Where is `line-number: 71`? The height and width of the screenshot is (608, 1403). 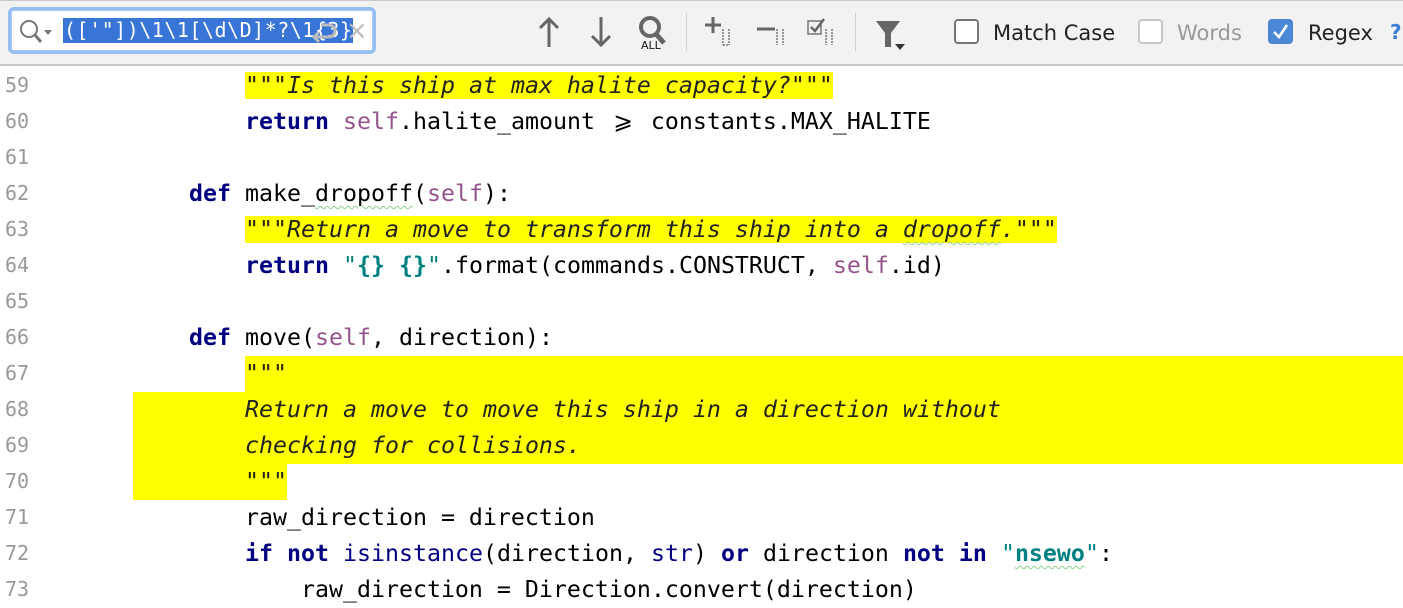
line-number: 71 is located at coordinates (17, 517).